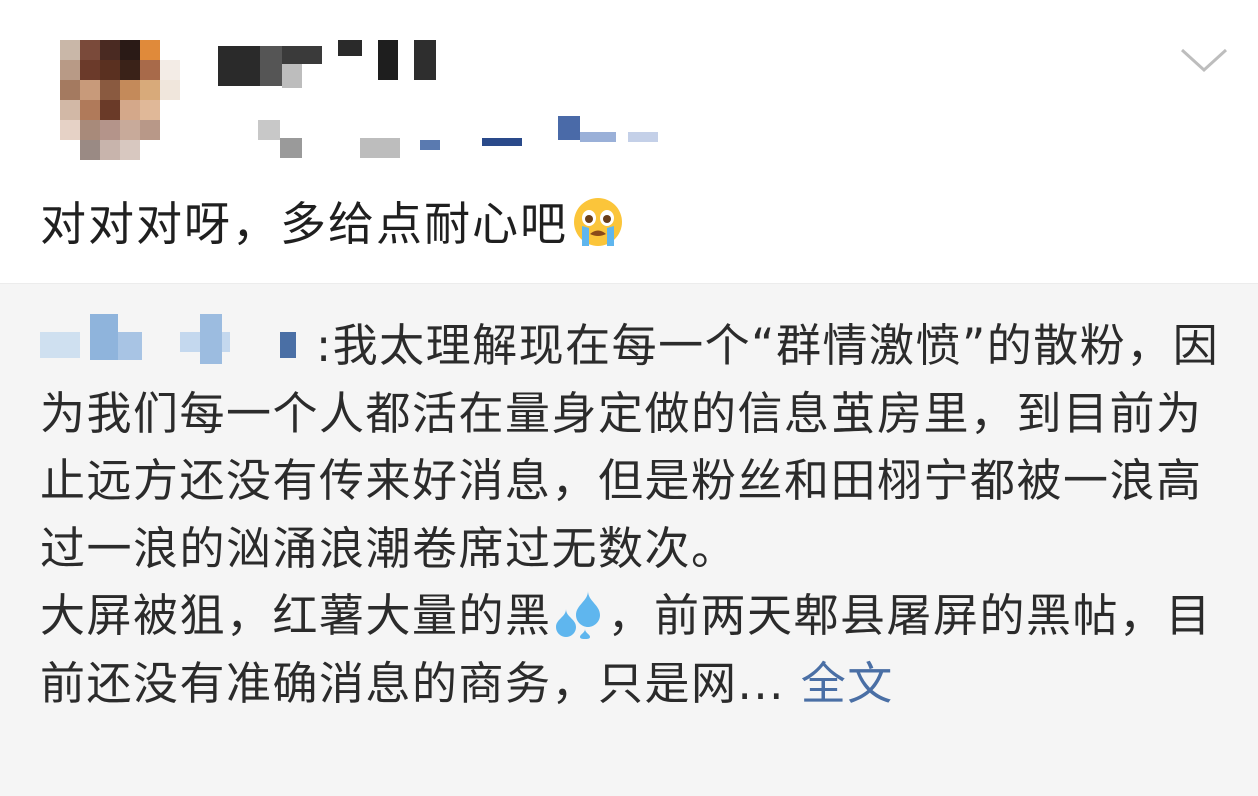  I want to click on post-text: 对对对呀，多给点耐心吧, so click(332, 224).